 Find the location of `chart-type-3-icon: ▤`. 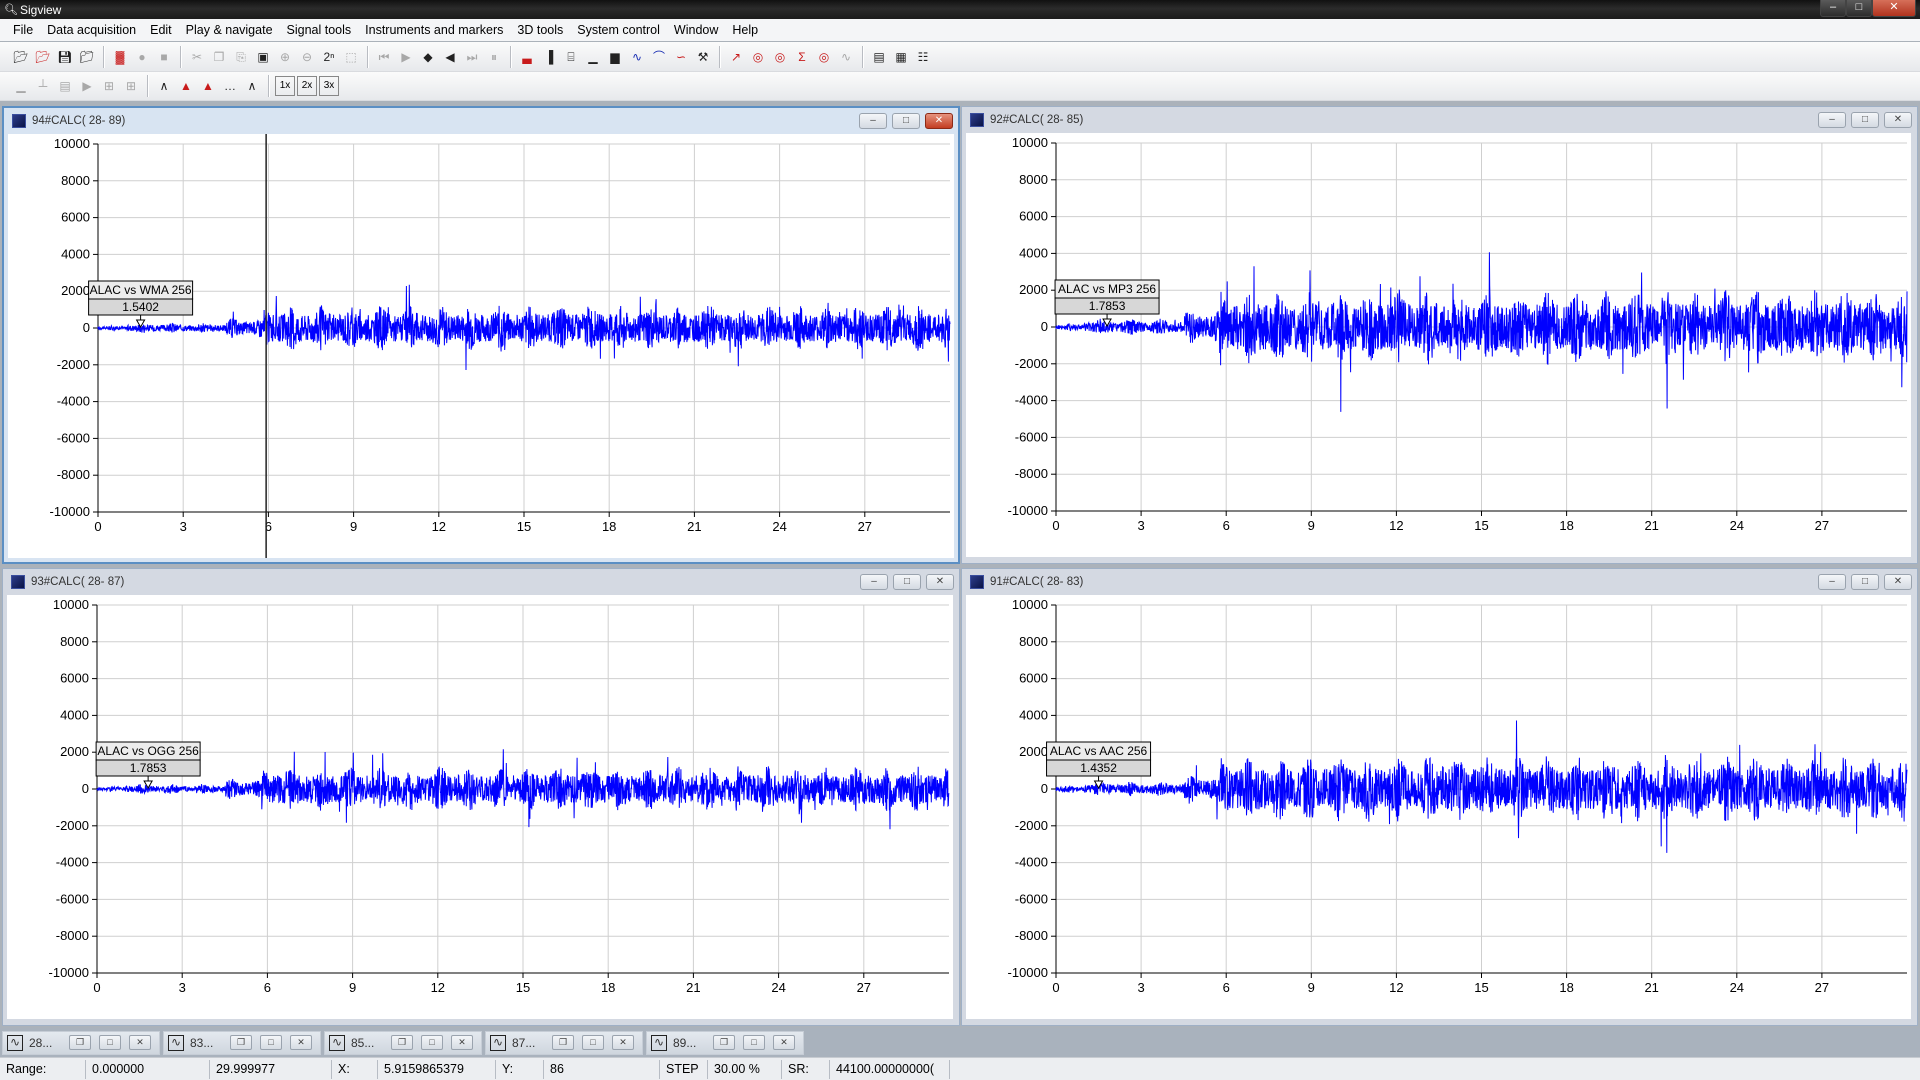

chart-type-3-icon: ▤ is located at coordinates (65, 86).